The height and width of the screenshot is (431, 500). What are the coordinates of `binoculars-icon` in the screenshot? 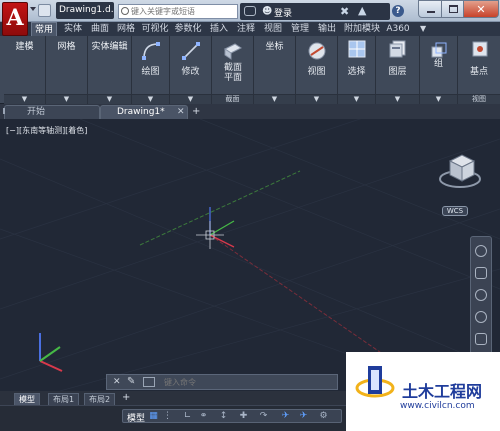 It's located at (250, 11).